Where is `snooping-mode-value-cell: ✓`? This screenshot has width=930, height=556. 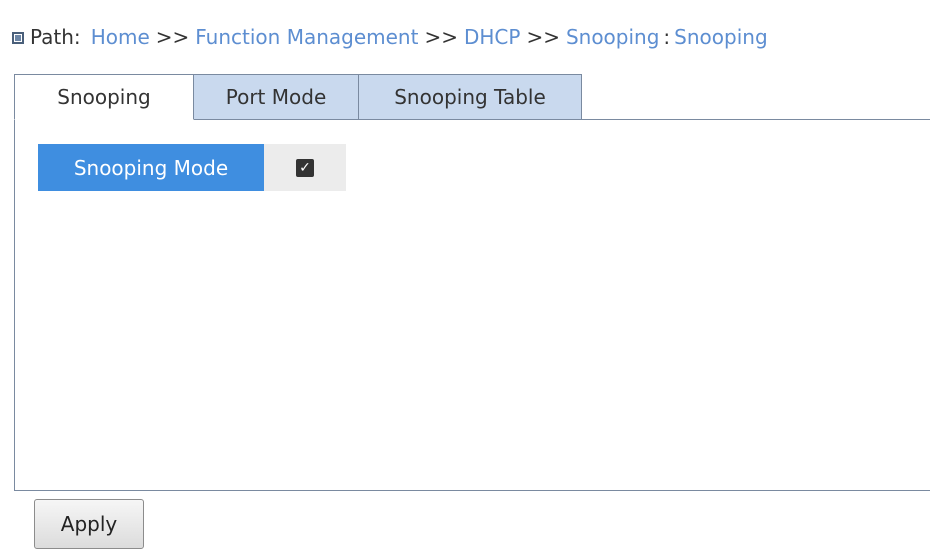 snooping-mode-value-cell: ✓ is located at coordinates (305, 167).